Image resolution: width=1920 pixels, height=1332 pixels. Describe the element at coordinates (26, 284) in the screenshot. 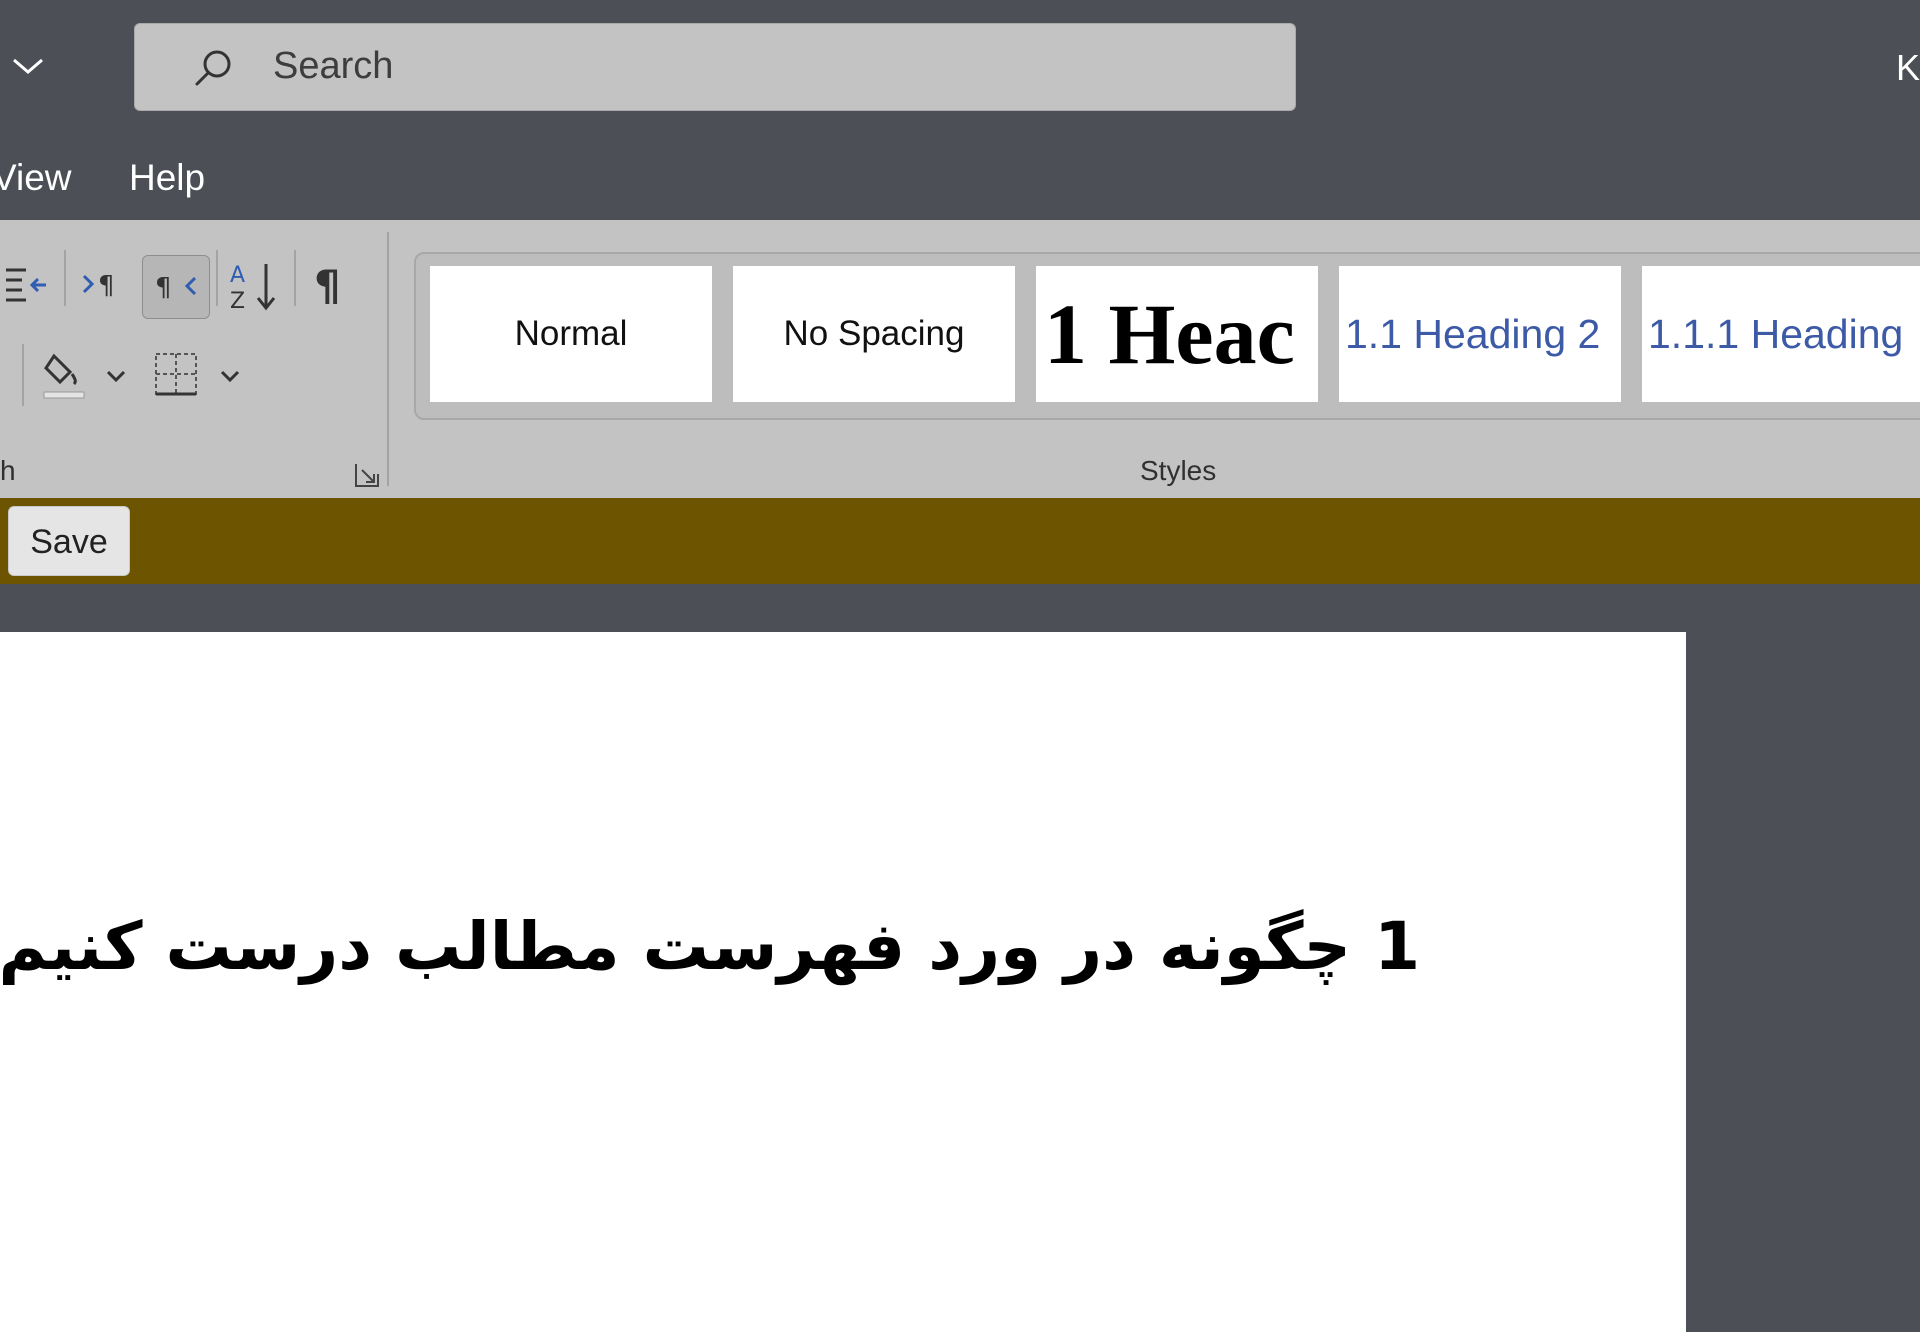

I see `decrease-indent-icon` at that location.